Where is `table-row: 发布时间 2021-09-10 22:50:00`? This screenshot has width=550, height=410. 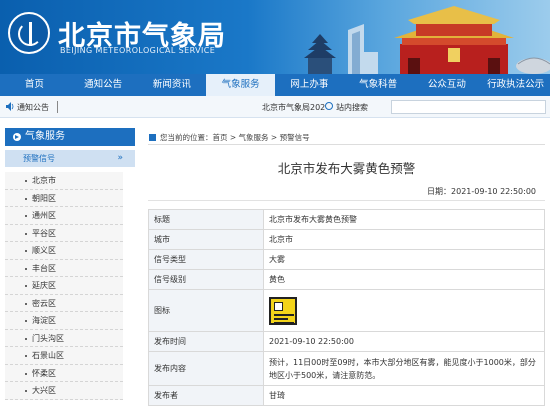
table-row: 发布时间 2021-09-10 22:50:00 is located at coordinates (346, 341).